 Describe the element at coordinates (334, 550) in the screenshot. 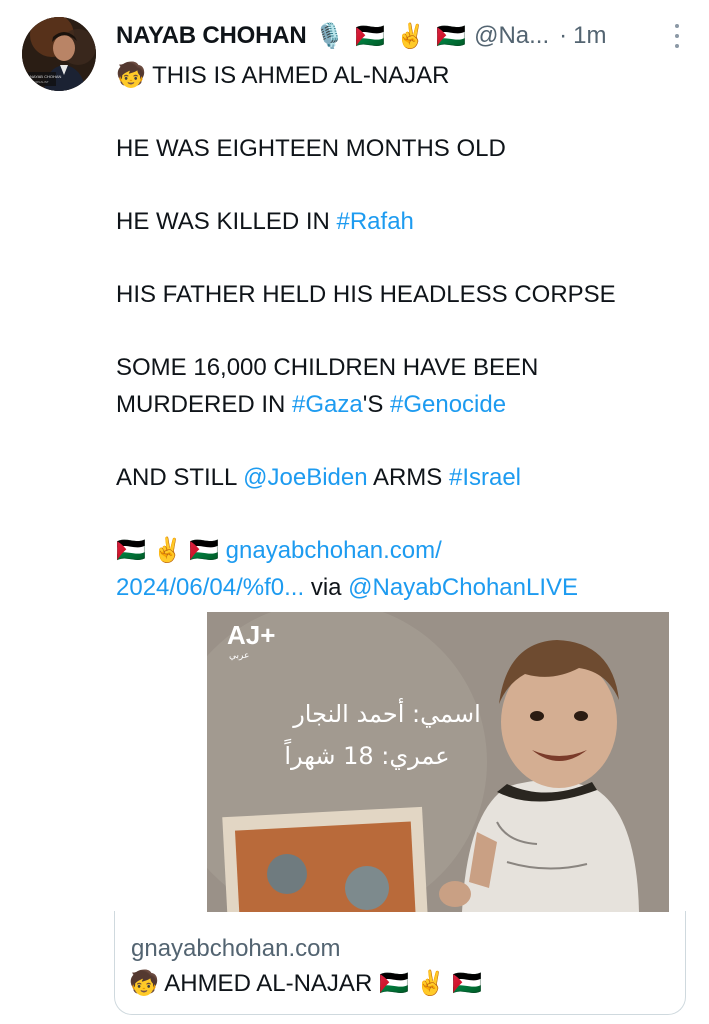

I see `article-link: gnayabchohan.com/` at that location.